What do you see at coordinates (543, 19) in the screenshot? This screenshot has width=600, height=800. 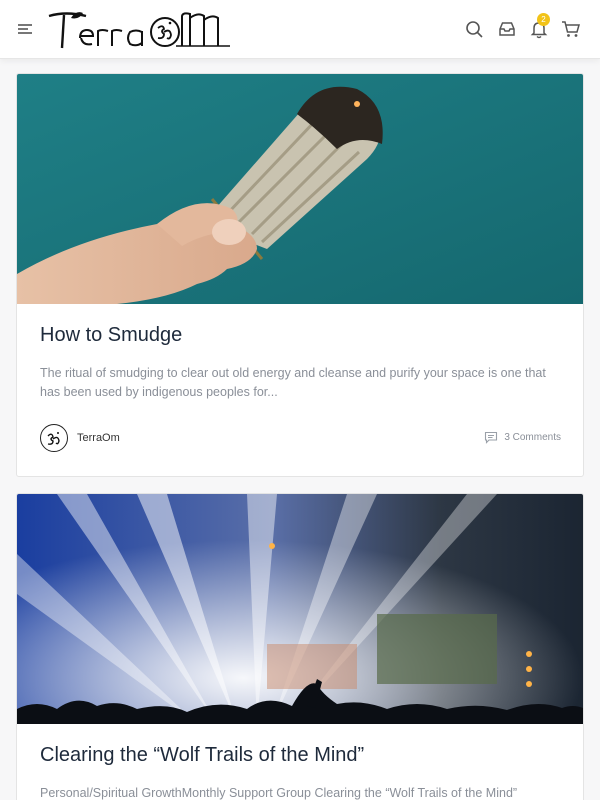 I see `notification-badge: 2` at bounding box center [543, 19].